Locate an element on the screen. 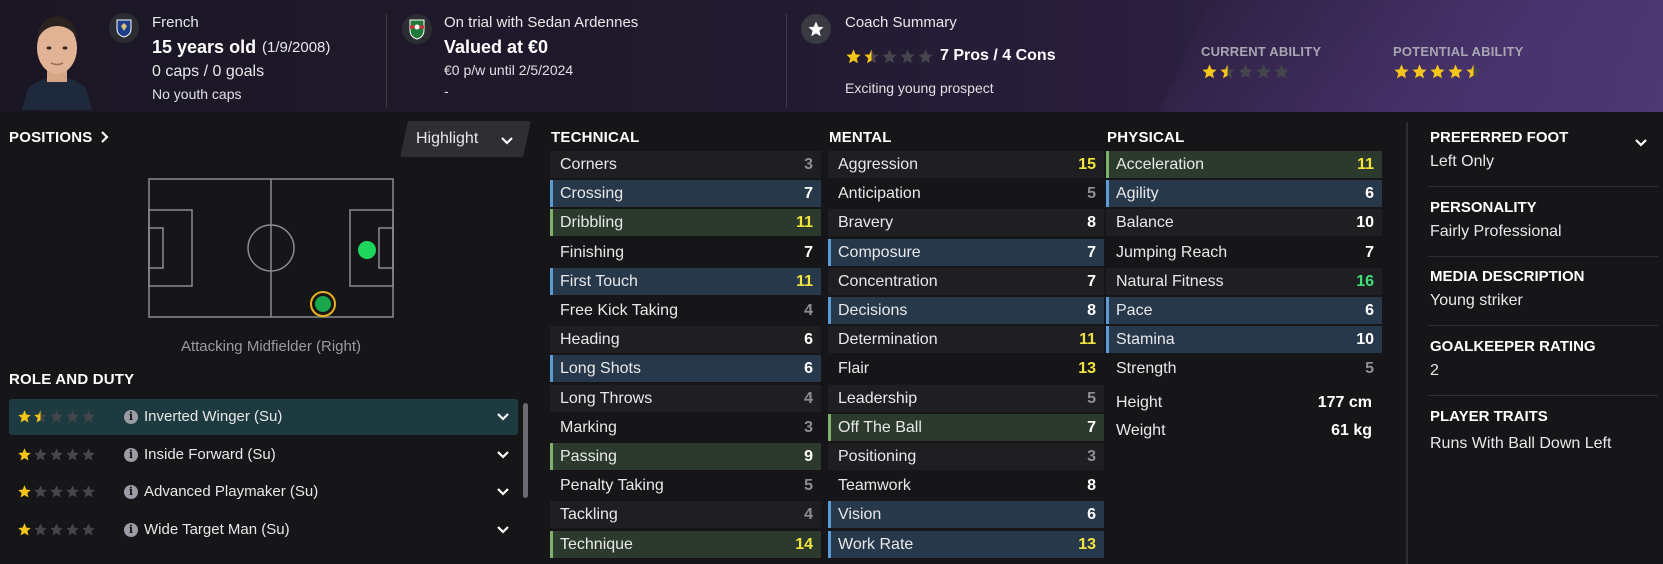 The image size is (1663, 564). attribute-row: Heading 6 is located at coordinates (685, 340).